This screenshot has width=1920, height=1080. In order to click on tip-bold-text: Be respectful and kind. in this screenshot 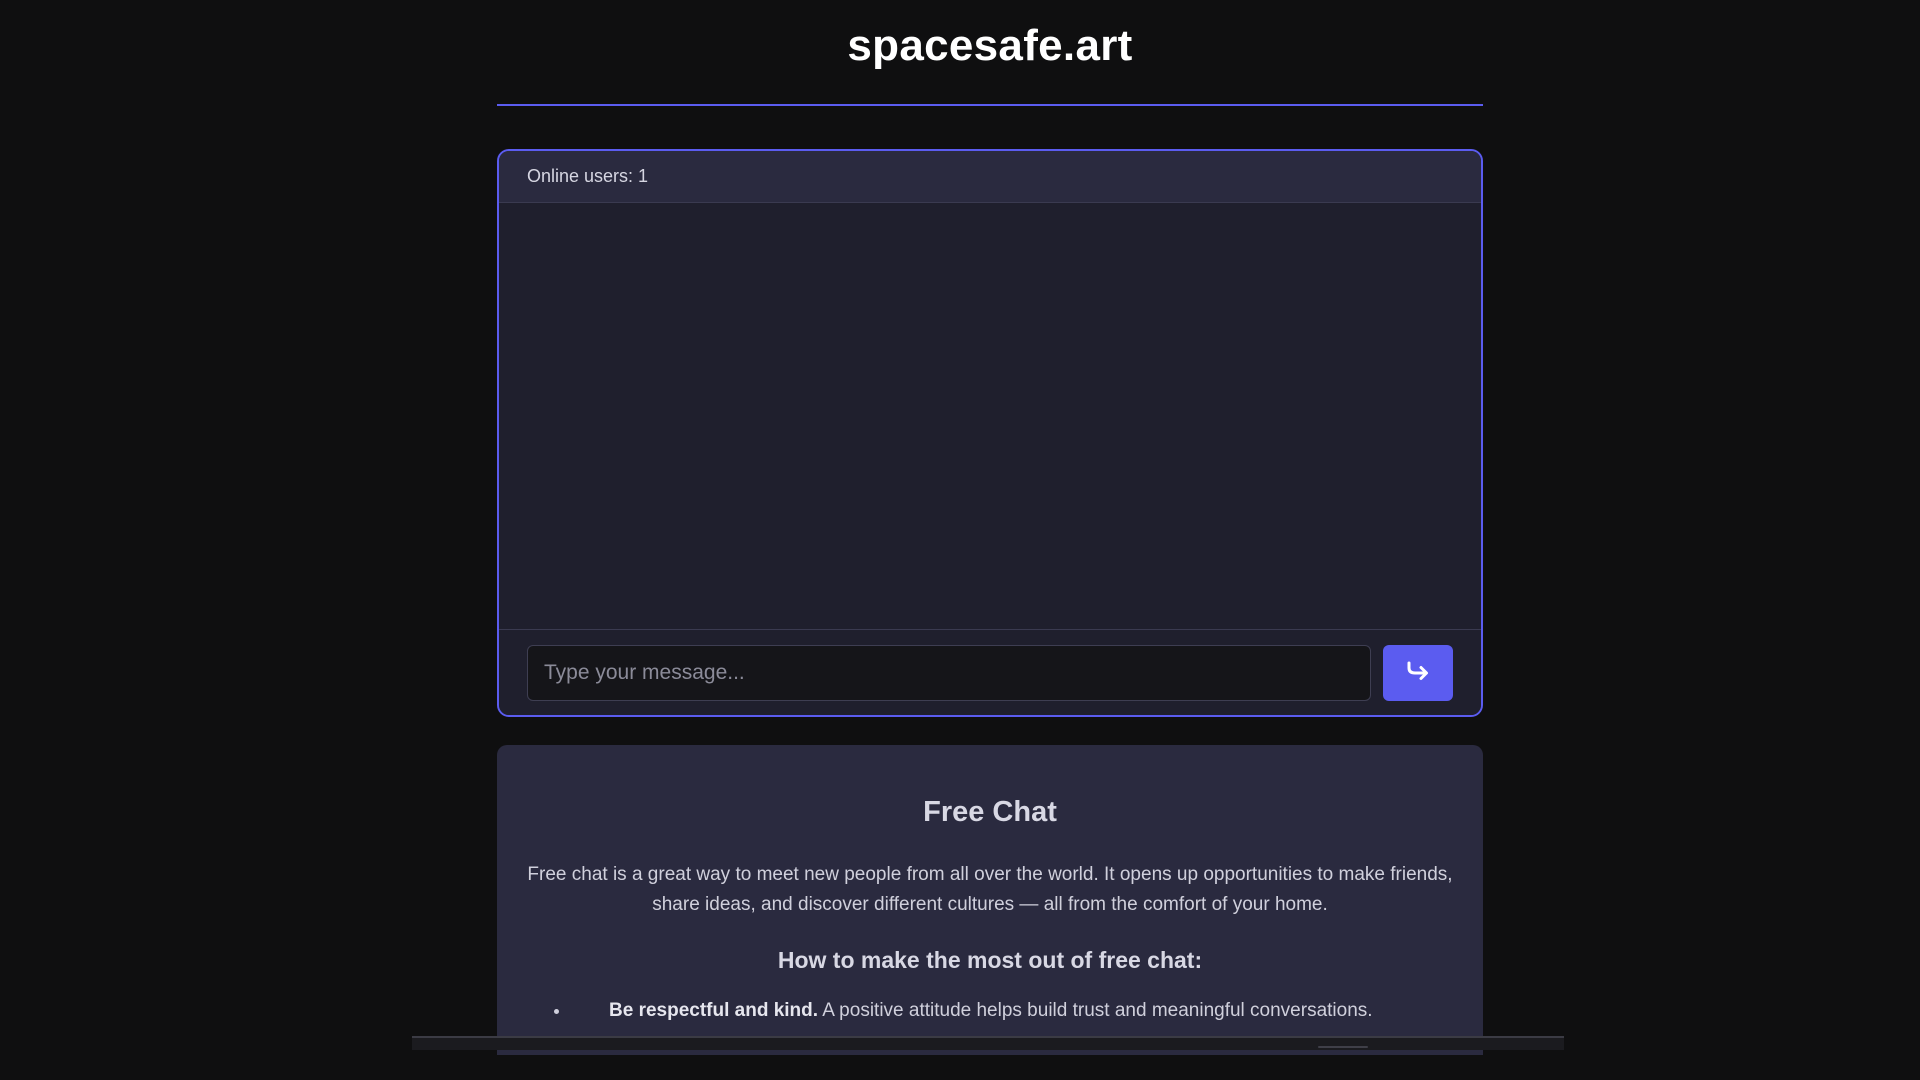, I will do `click(714, 1010)`.